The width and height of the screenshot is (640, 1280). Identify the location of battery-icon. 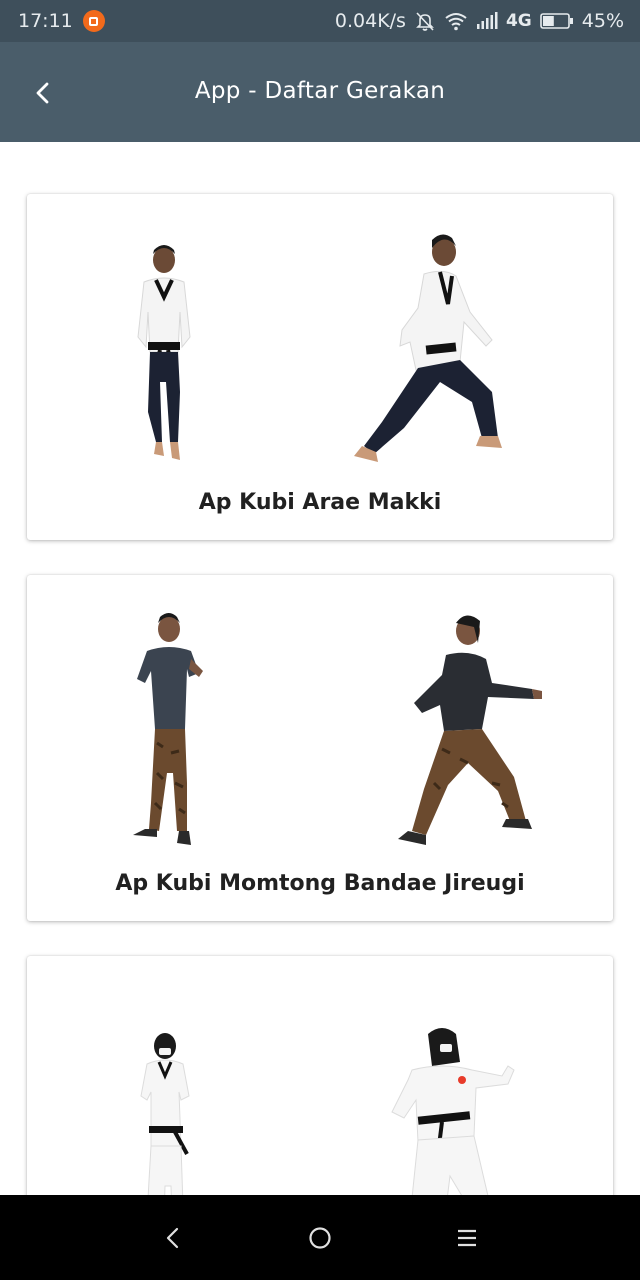
(556, 21).